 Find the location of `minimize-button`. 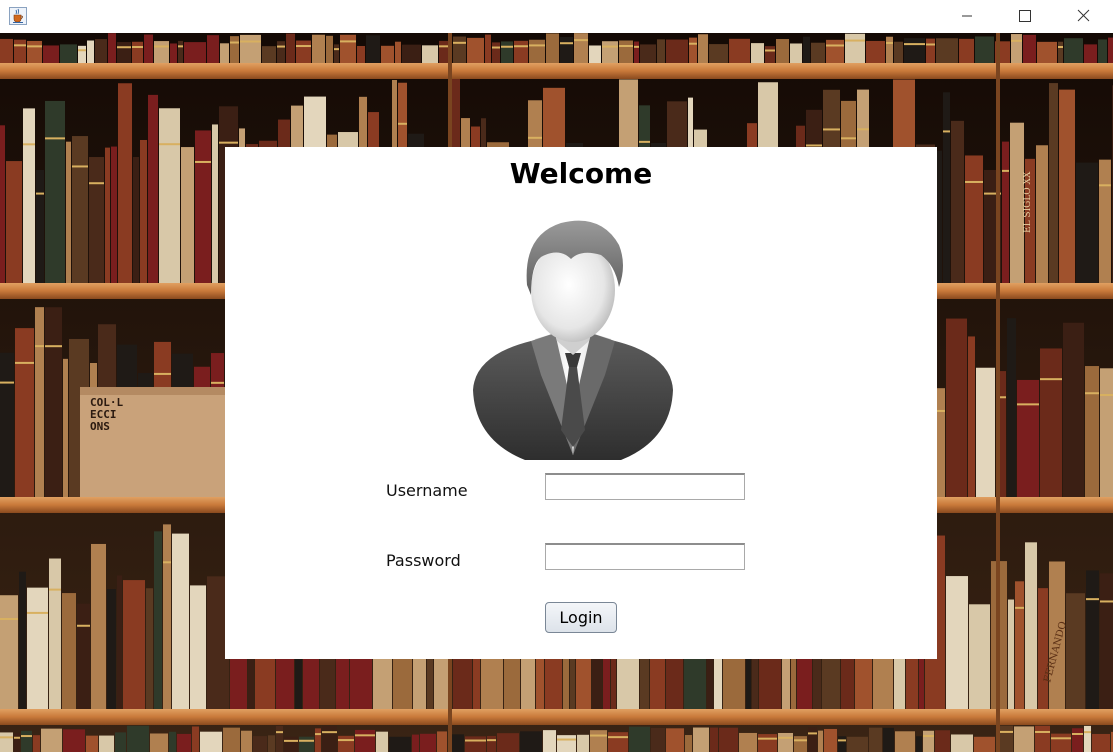

minimize-button is located at coordinates (967, 16).